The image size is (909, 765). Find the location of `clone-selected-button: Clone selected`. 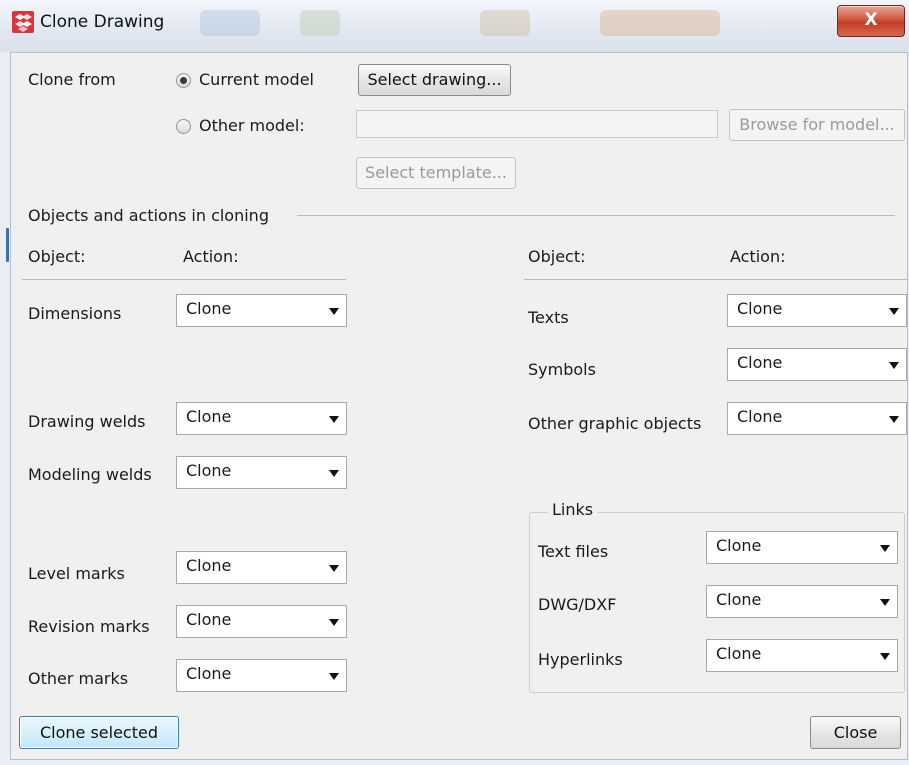

clone-selected-button: Clone selected is located at coordinates (99, 732).